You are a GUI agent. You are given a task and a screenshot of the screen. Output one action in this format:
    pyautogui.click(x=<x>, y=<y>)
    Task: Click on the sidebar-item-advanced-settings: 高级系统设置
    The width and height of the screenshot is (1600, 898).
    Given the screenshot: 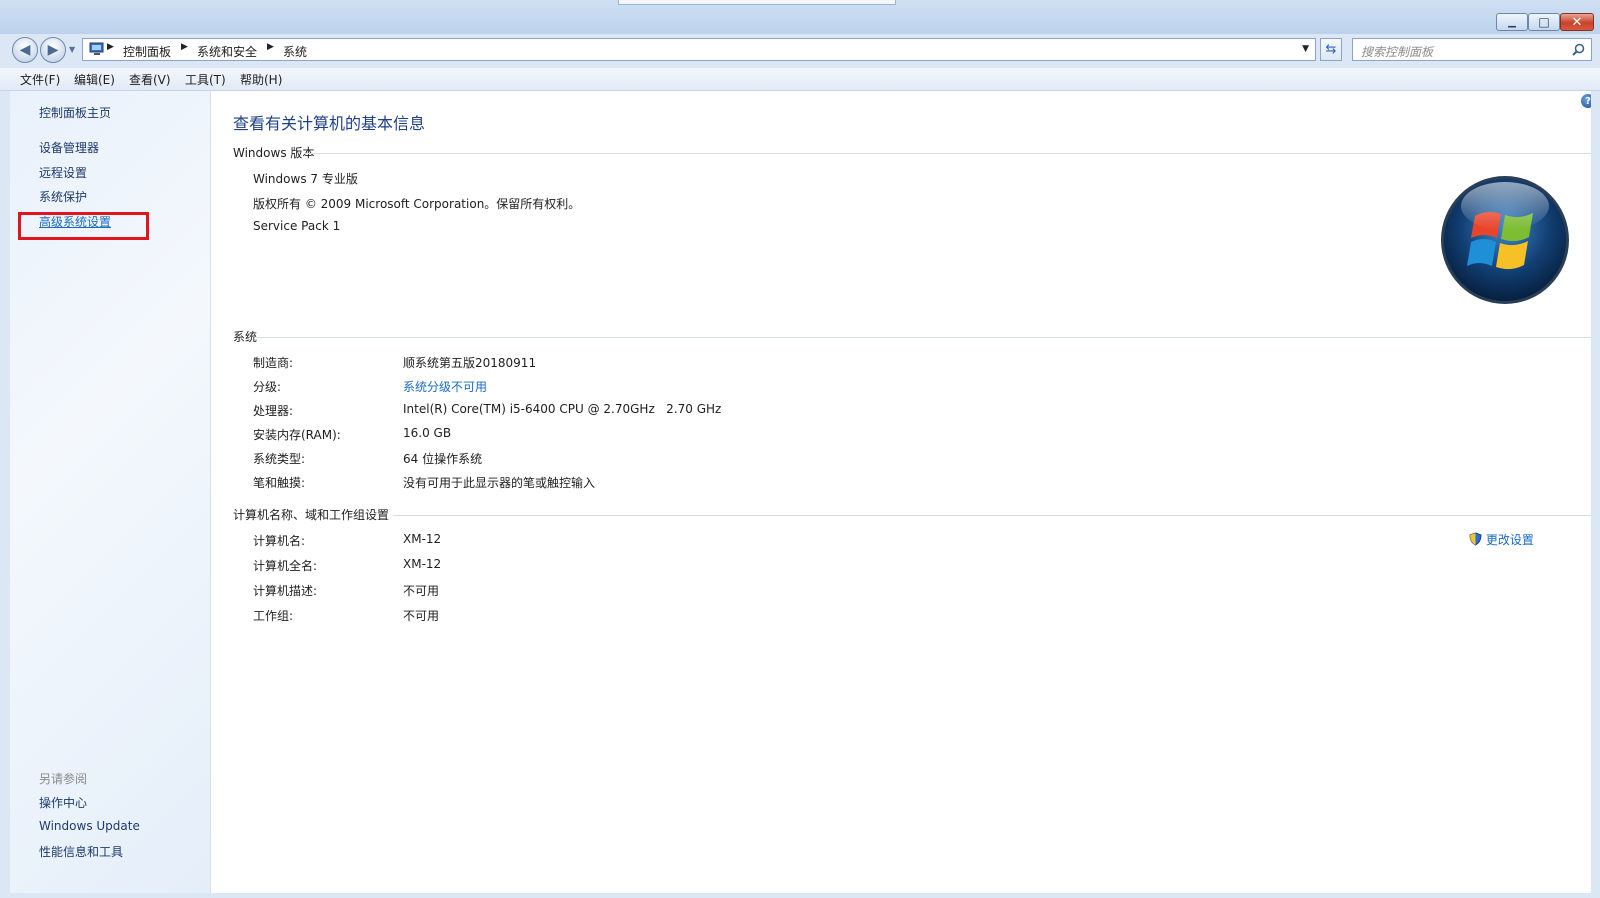 What is the action you would take?
    pyautogui.click(x=75, y=221)
    